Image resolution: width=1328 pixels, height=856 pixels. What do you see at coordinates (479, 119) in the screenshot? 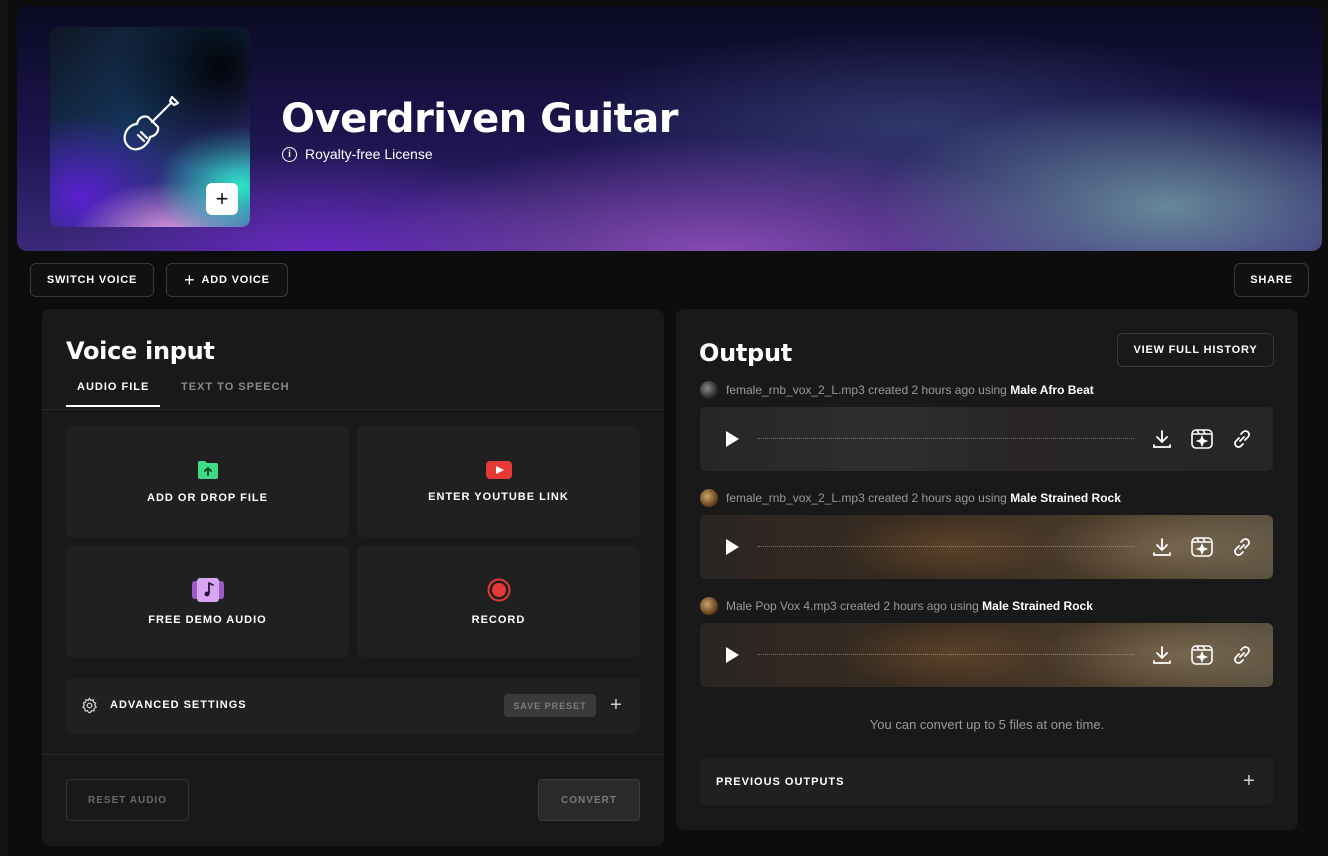
I see `voice-title: Overdriven Guitar` at bounding box center [479, 119].